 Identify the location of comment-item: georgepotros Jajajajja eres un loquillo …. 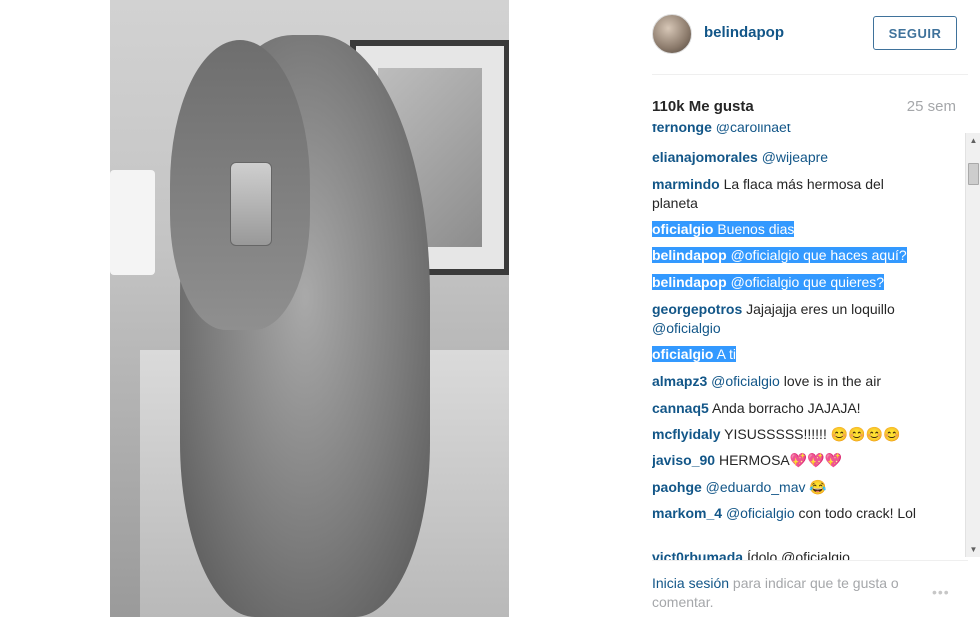
(802, 319).